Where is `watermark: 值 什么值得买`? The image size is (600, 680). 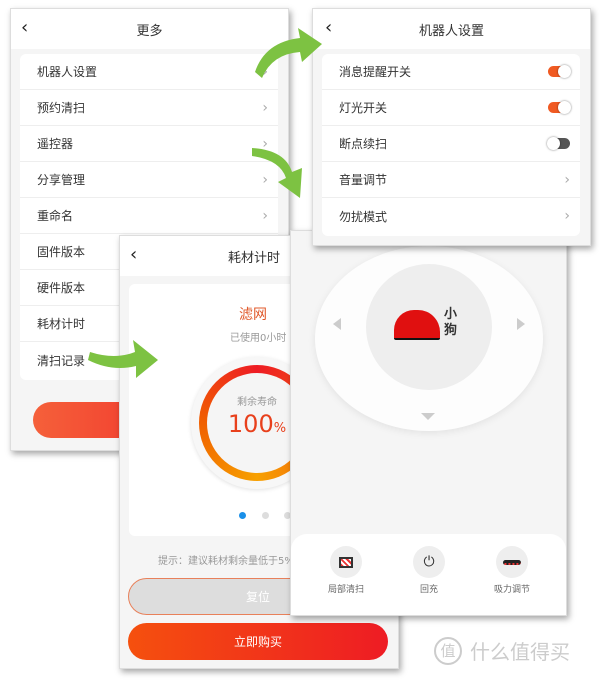
watermark: 值 什么值得买 is located at coordinates (502, 650).